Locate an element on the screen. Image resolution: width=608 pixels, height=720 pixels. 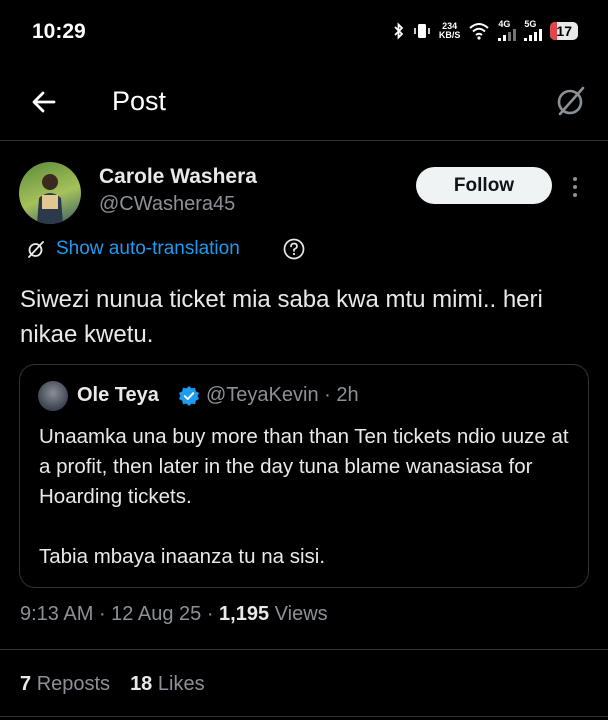
avatar-photo-icon is located at coordinates (50, 199).